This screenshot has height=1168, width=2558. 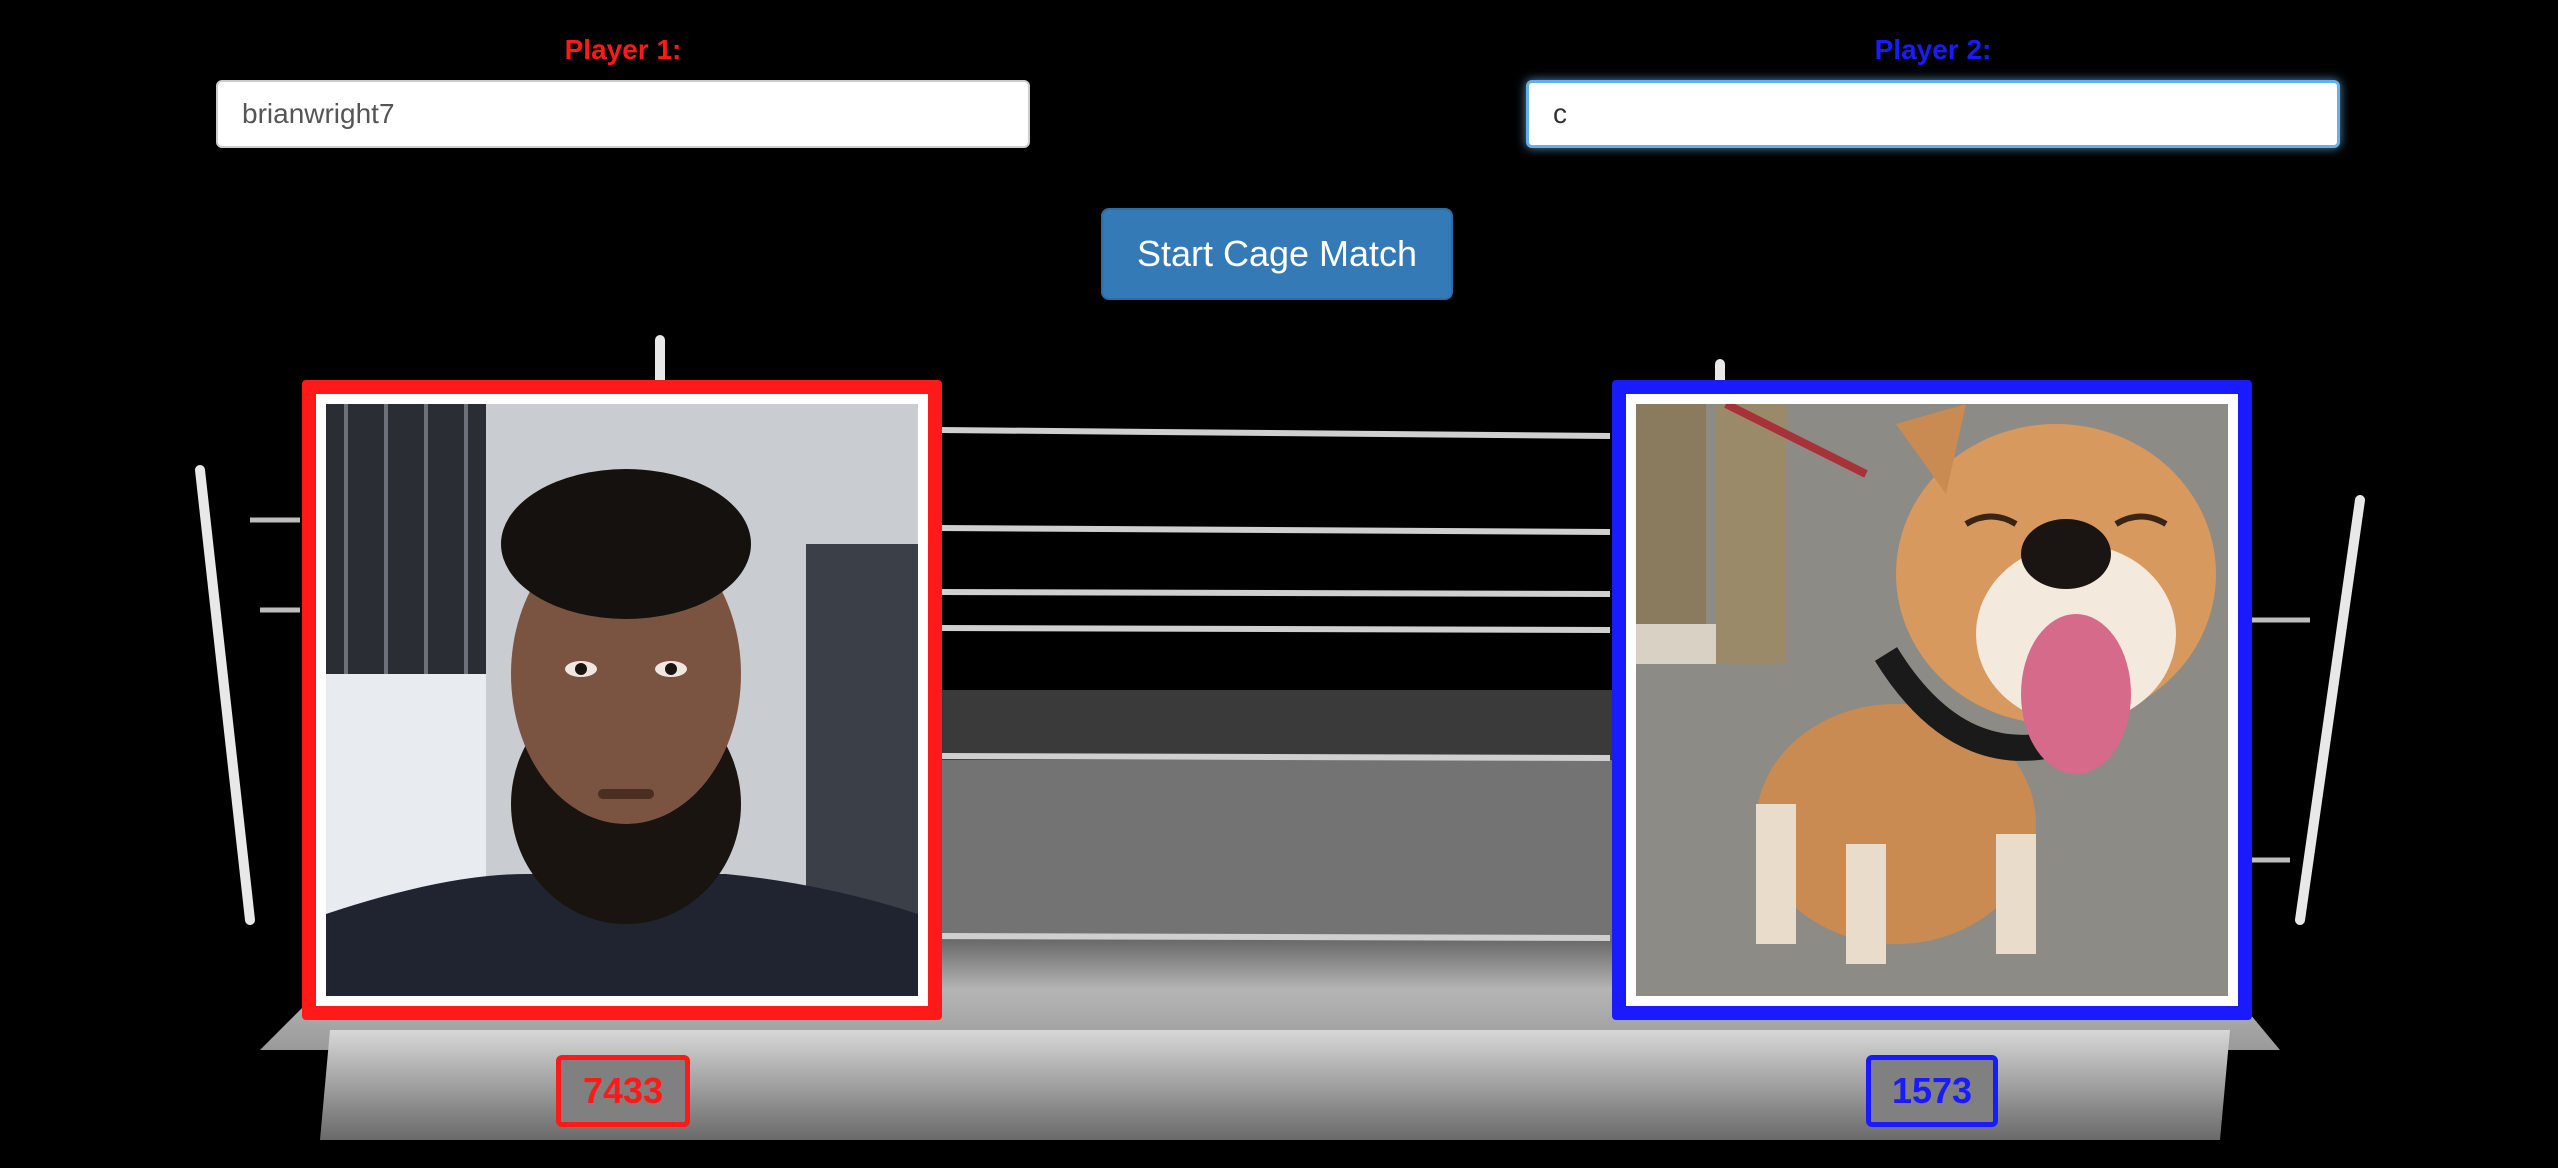 I want to click on player-1-photo-frame, so click(x=622, y=700).